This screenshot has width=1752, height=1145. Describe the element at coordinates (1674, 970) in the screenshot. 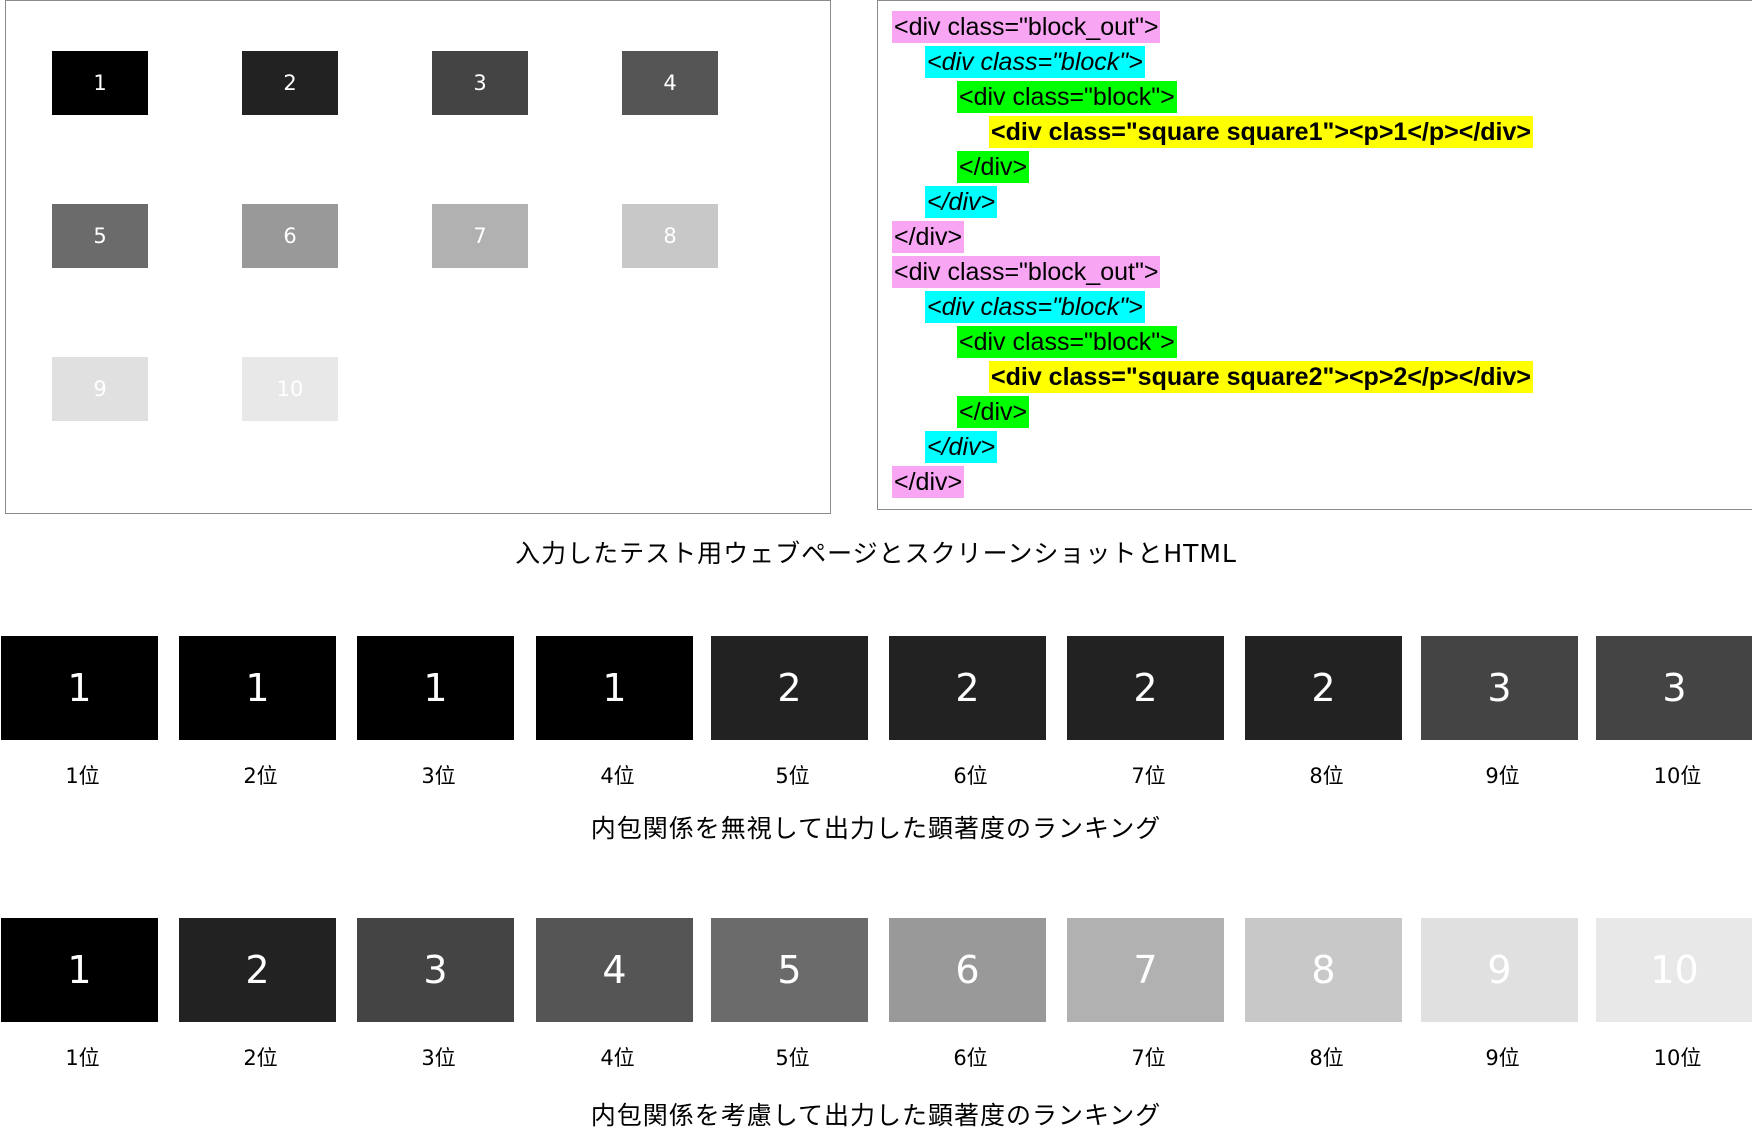

I see `rank-box: 10` at that location.